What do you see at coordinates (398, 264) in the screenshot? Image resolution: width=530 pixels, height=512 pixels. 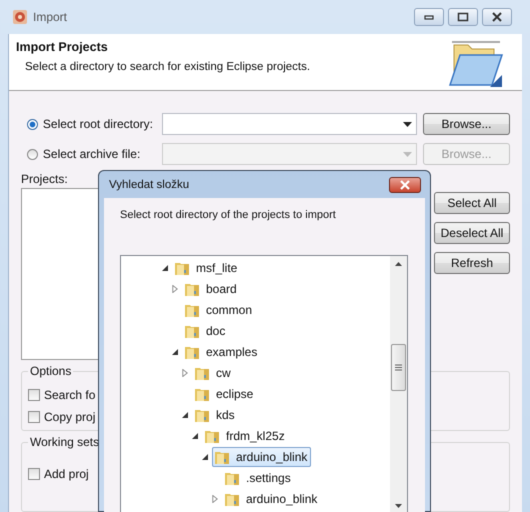 I see `scroll-up-icon` at bounding box center [398, 264].